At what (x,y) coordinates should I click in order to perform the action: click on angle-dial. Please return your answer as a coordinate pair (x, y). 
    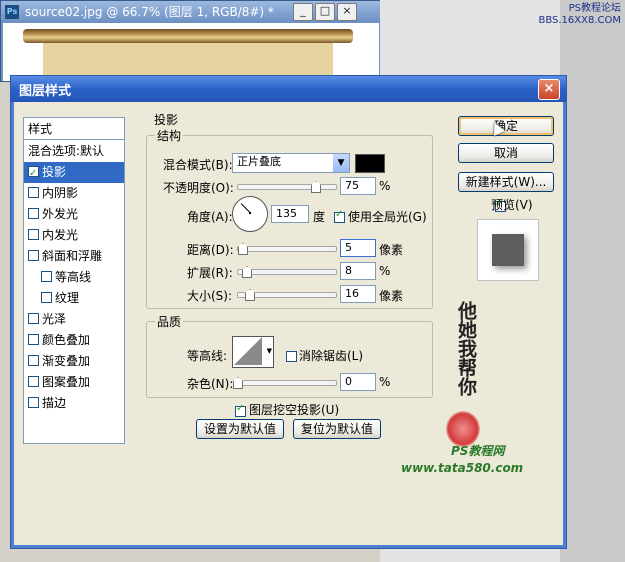
    Looking at the image, I should click on (250, 214).